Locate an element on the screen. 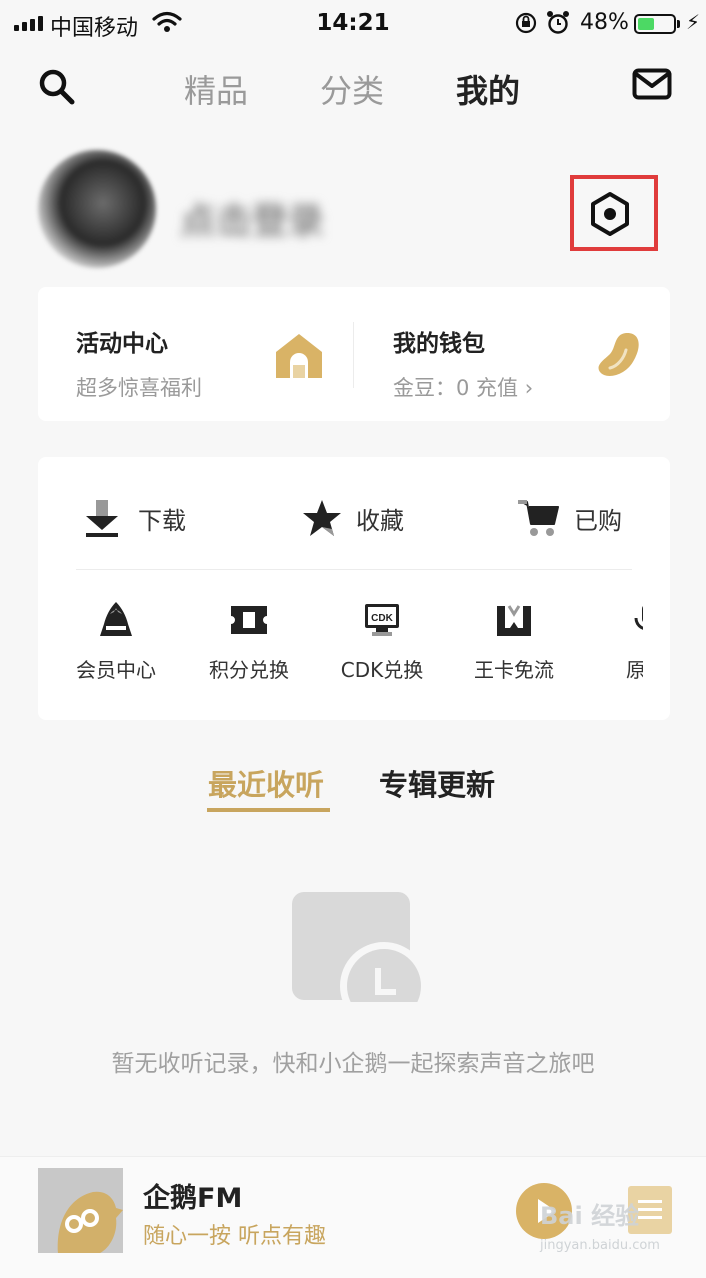 The image size is (706, 1278). grid-item-points: 积分兑换 is located at coordinates (249, 641).